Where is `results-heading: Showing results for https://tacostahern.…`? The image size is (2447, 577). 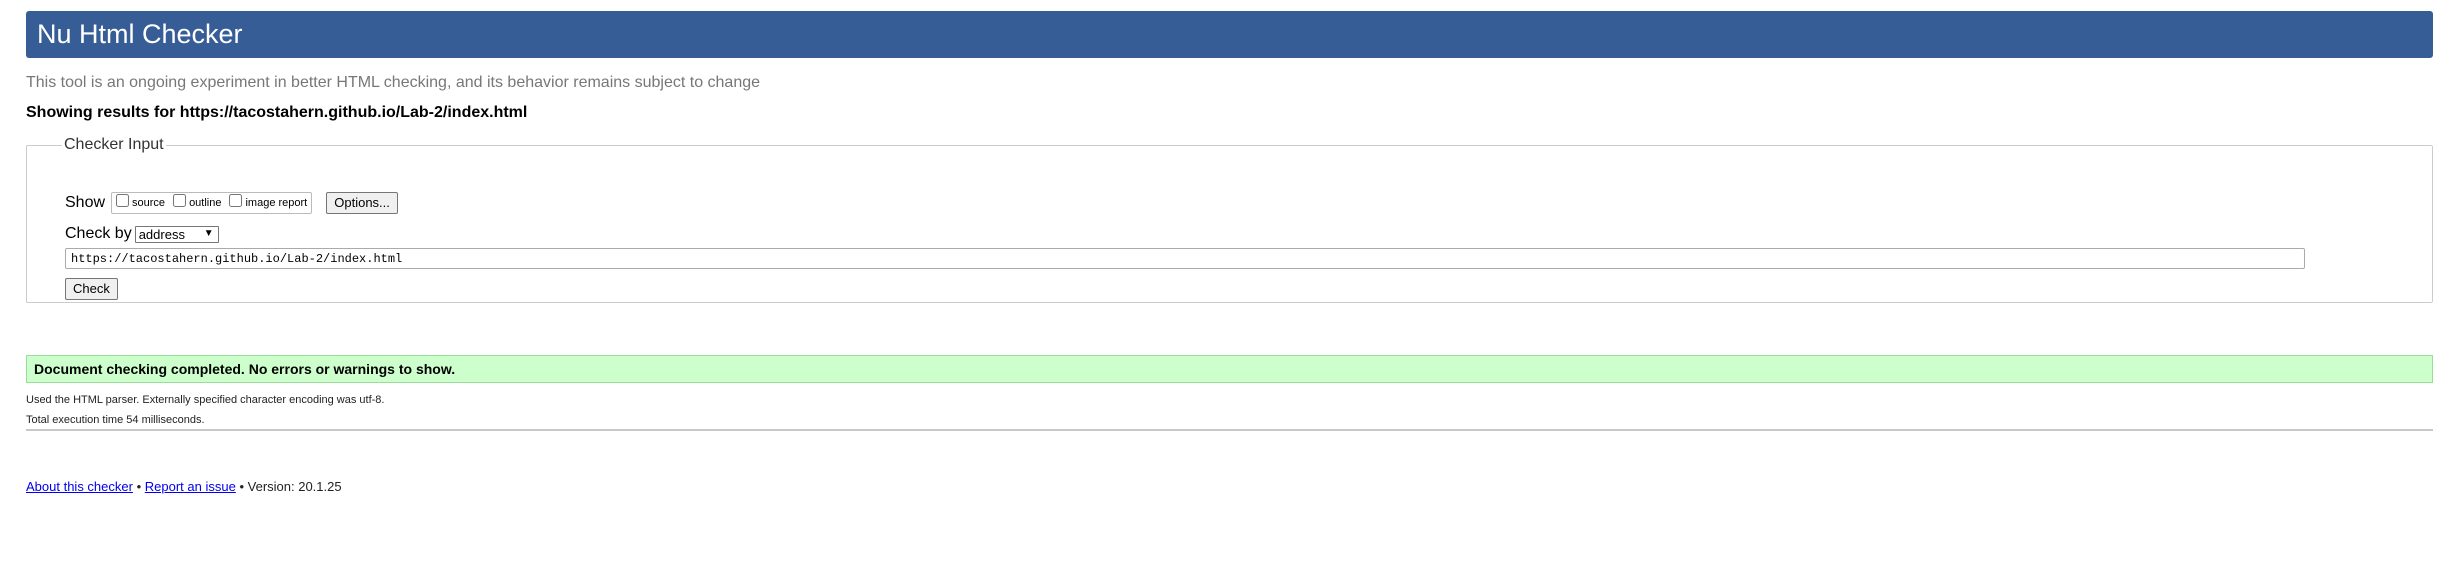
results-heading: Showing results for https://tacostahern.… is located at coordinates (277, 112).